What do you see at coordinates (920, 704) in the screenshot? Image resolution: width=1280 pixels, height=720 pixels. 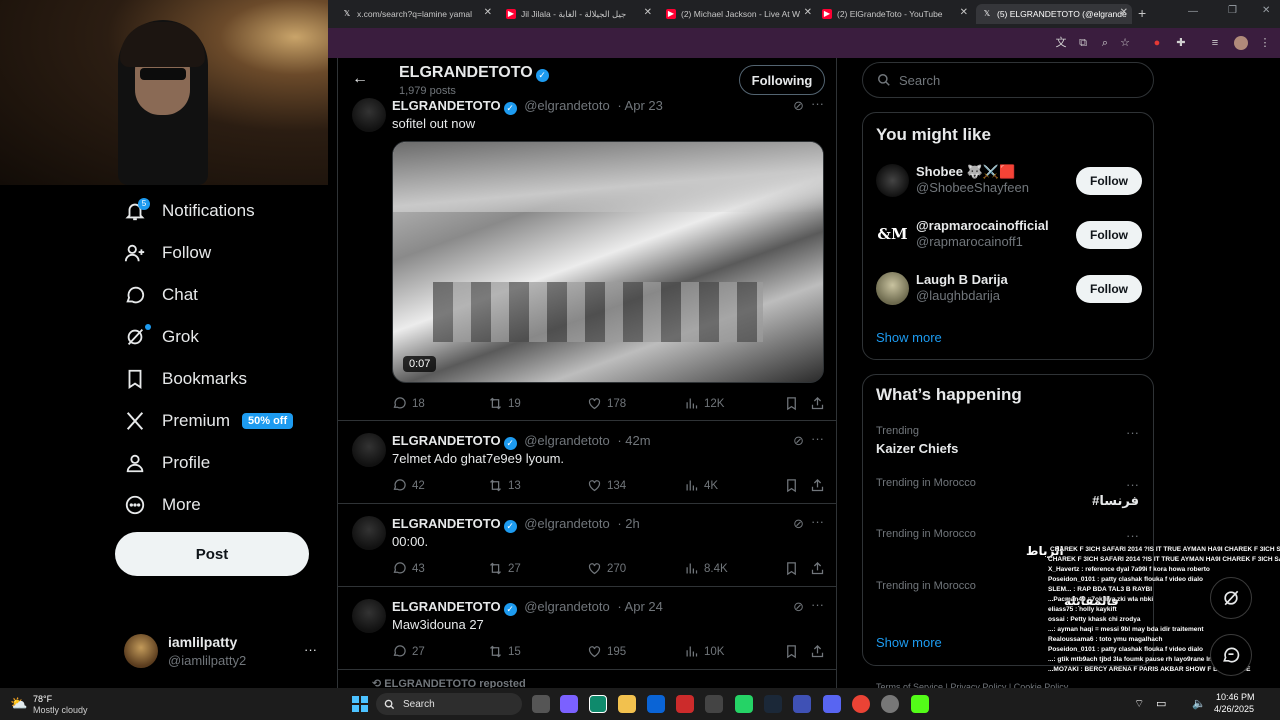 I see `kick-icon` at bounding box center [920, 704].